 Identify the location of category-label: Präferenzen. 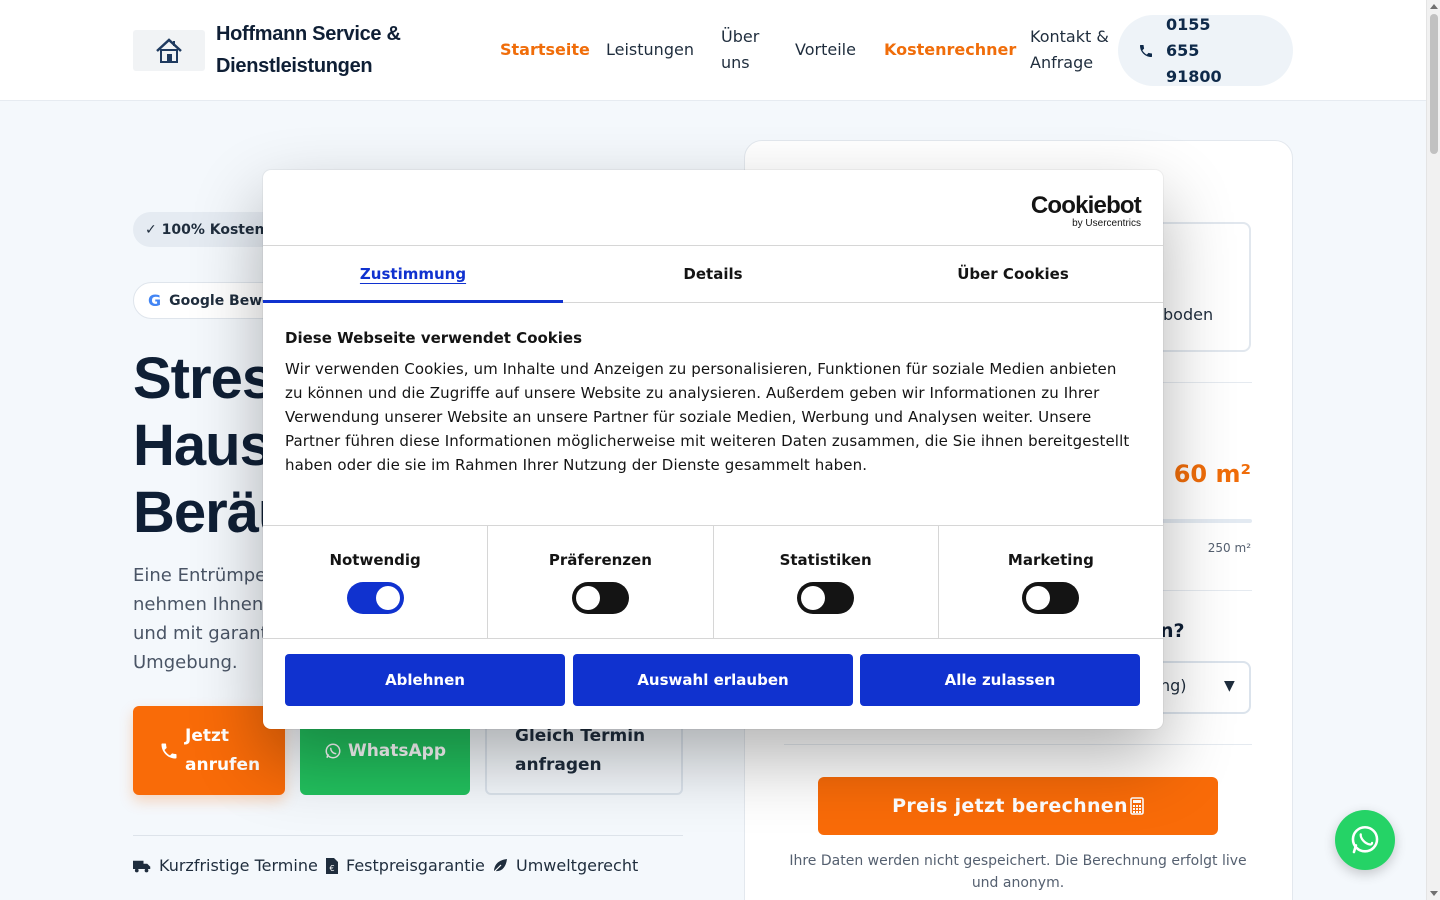
(600, 560).